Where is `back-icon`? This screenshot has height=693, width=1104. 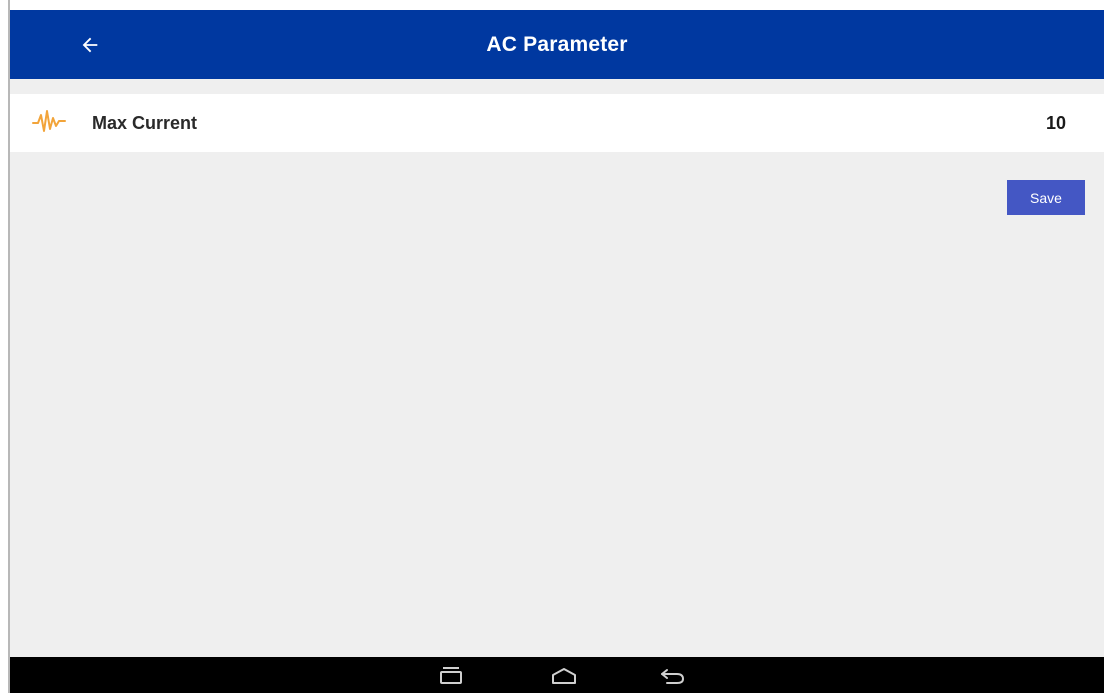
back-icon is located at coordinates (673, 676).